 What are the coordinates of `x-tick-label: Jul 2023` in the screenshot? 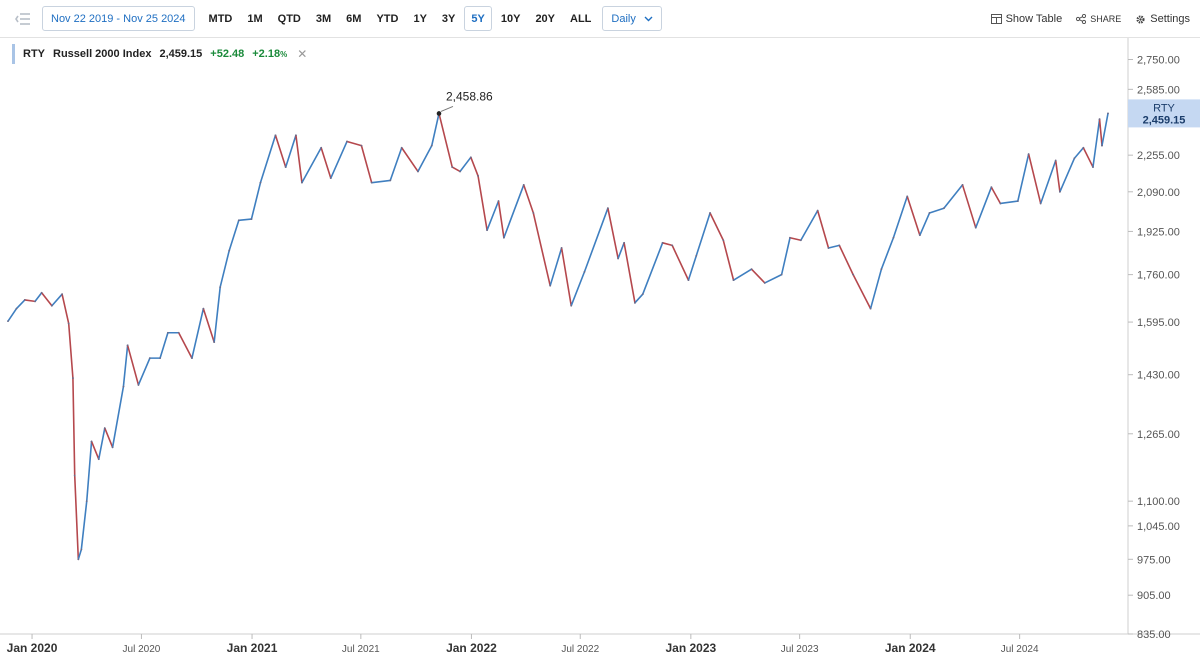 It's located at (800, 649).